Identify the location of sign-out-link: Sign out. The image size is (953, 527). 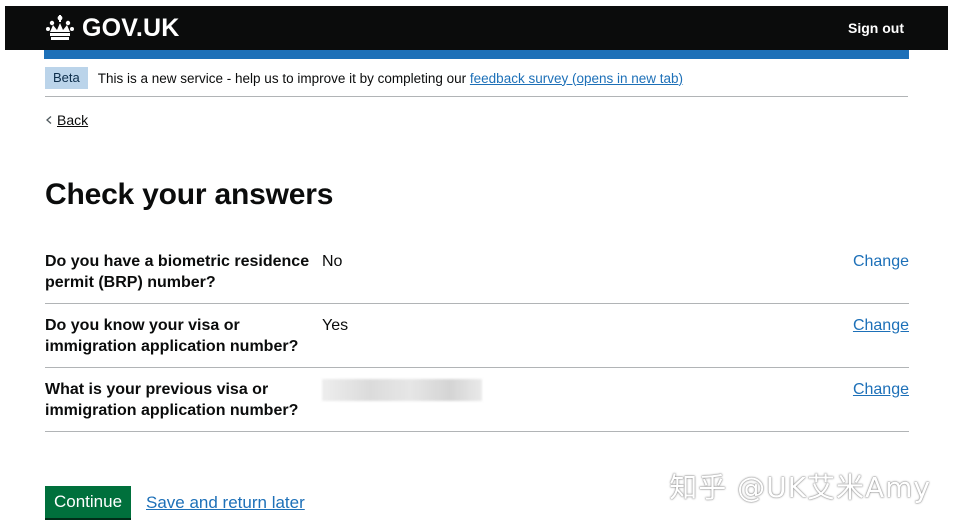
(876, 28).